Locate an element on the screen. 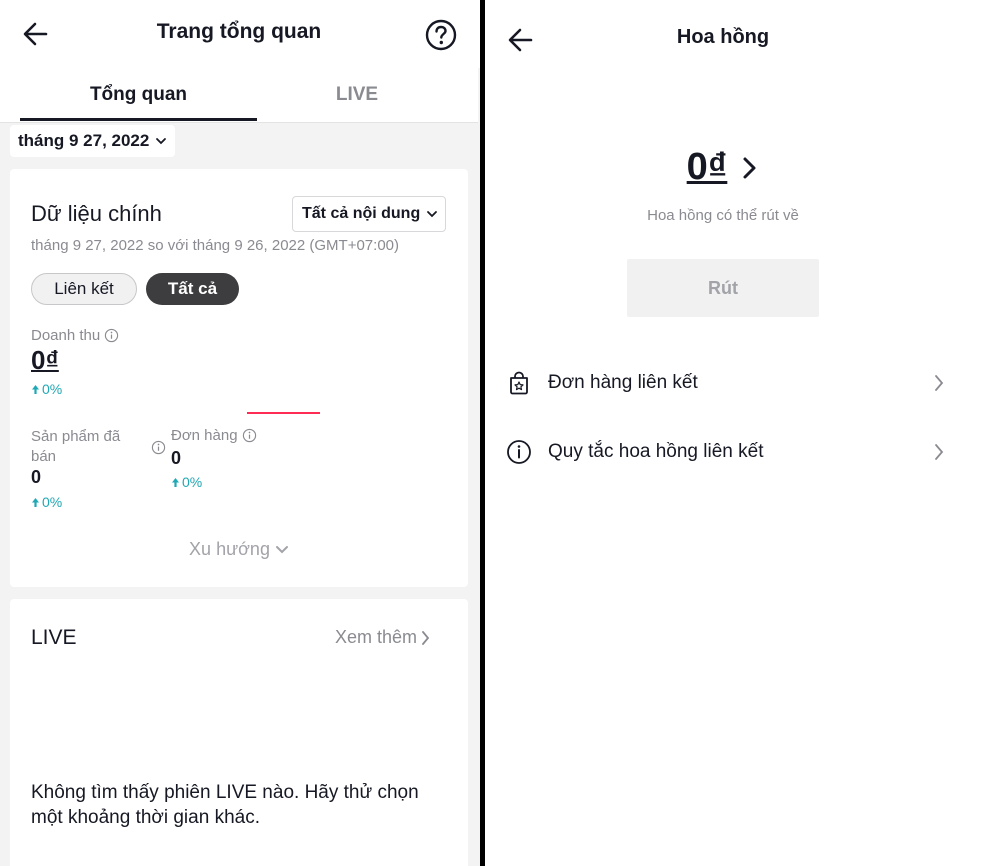  see-more-link: Xem thêm is located at coordinates (382, 637).